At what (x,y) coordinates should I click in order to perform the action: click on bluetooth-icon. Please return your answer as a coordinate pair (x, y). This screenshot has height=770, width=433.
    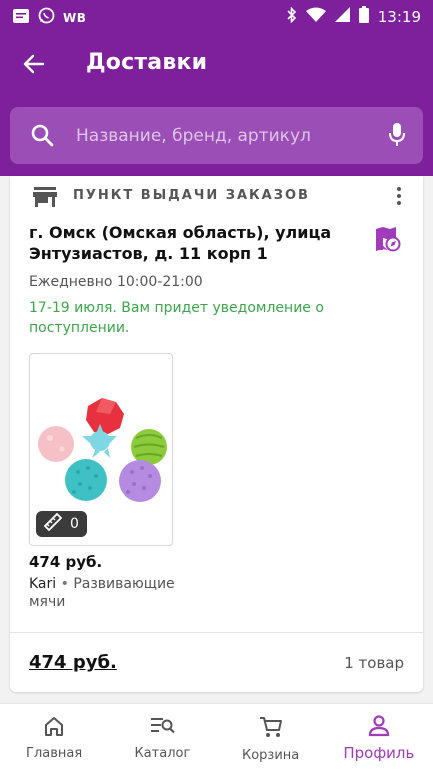
    Looking at the image, I should click on (292, 16).